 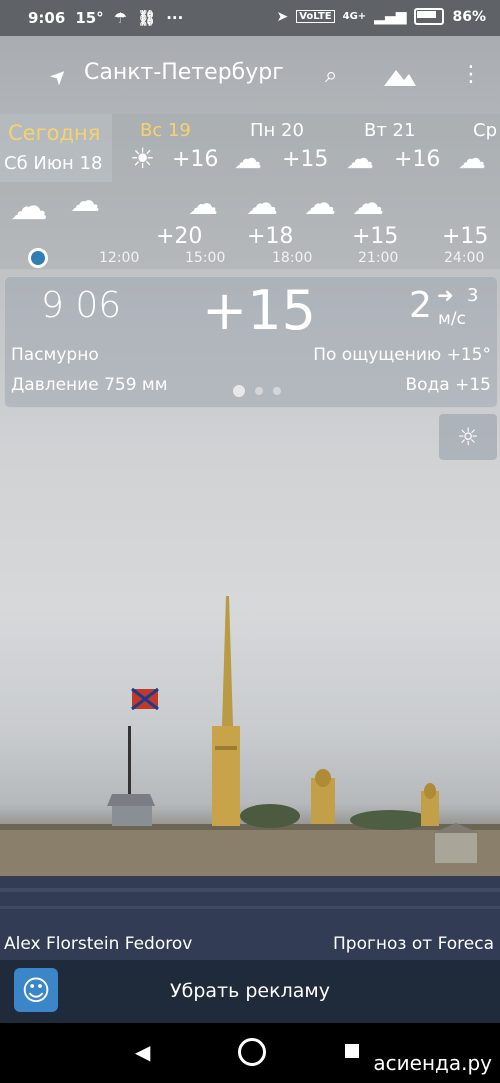 I want to click on sun-icon: ☀, so click(x=143, y=158).